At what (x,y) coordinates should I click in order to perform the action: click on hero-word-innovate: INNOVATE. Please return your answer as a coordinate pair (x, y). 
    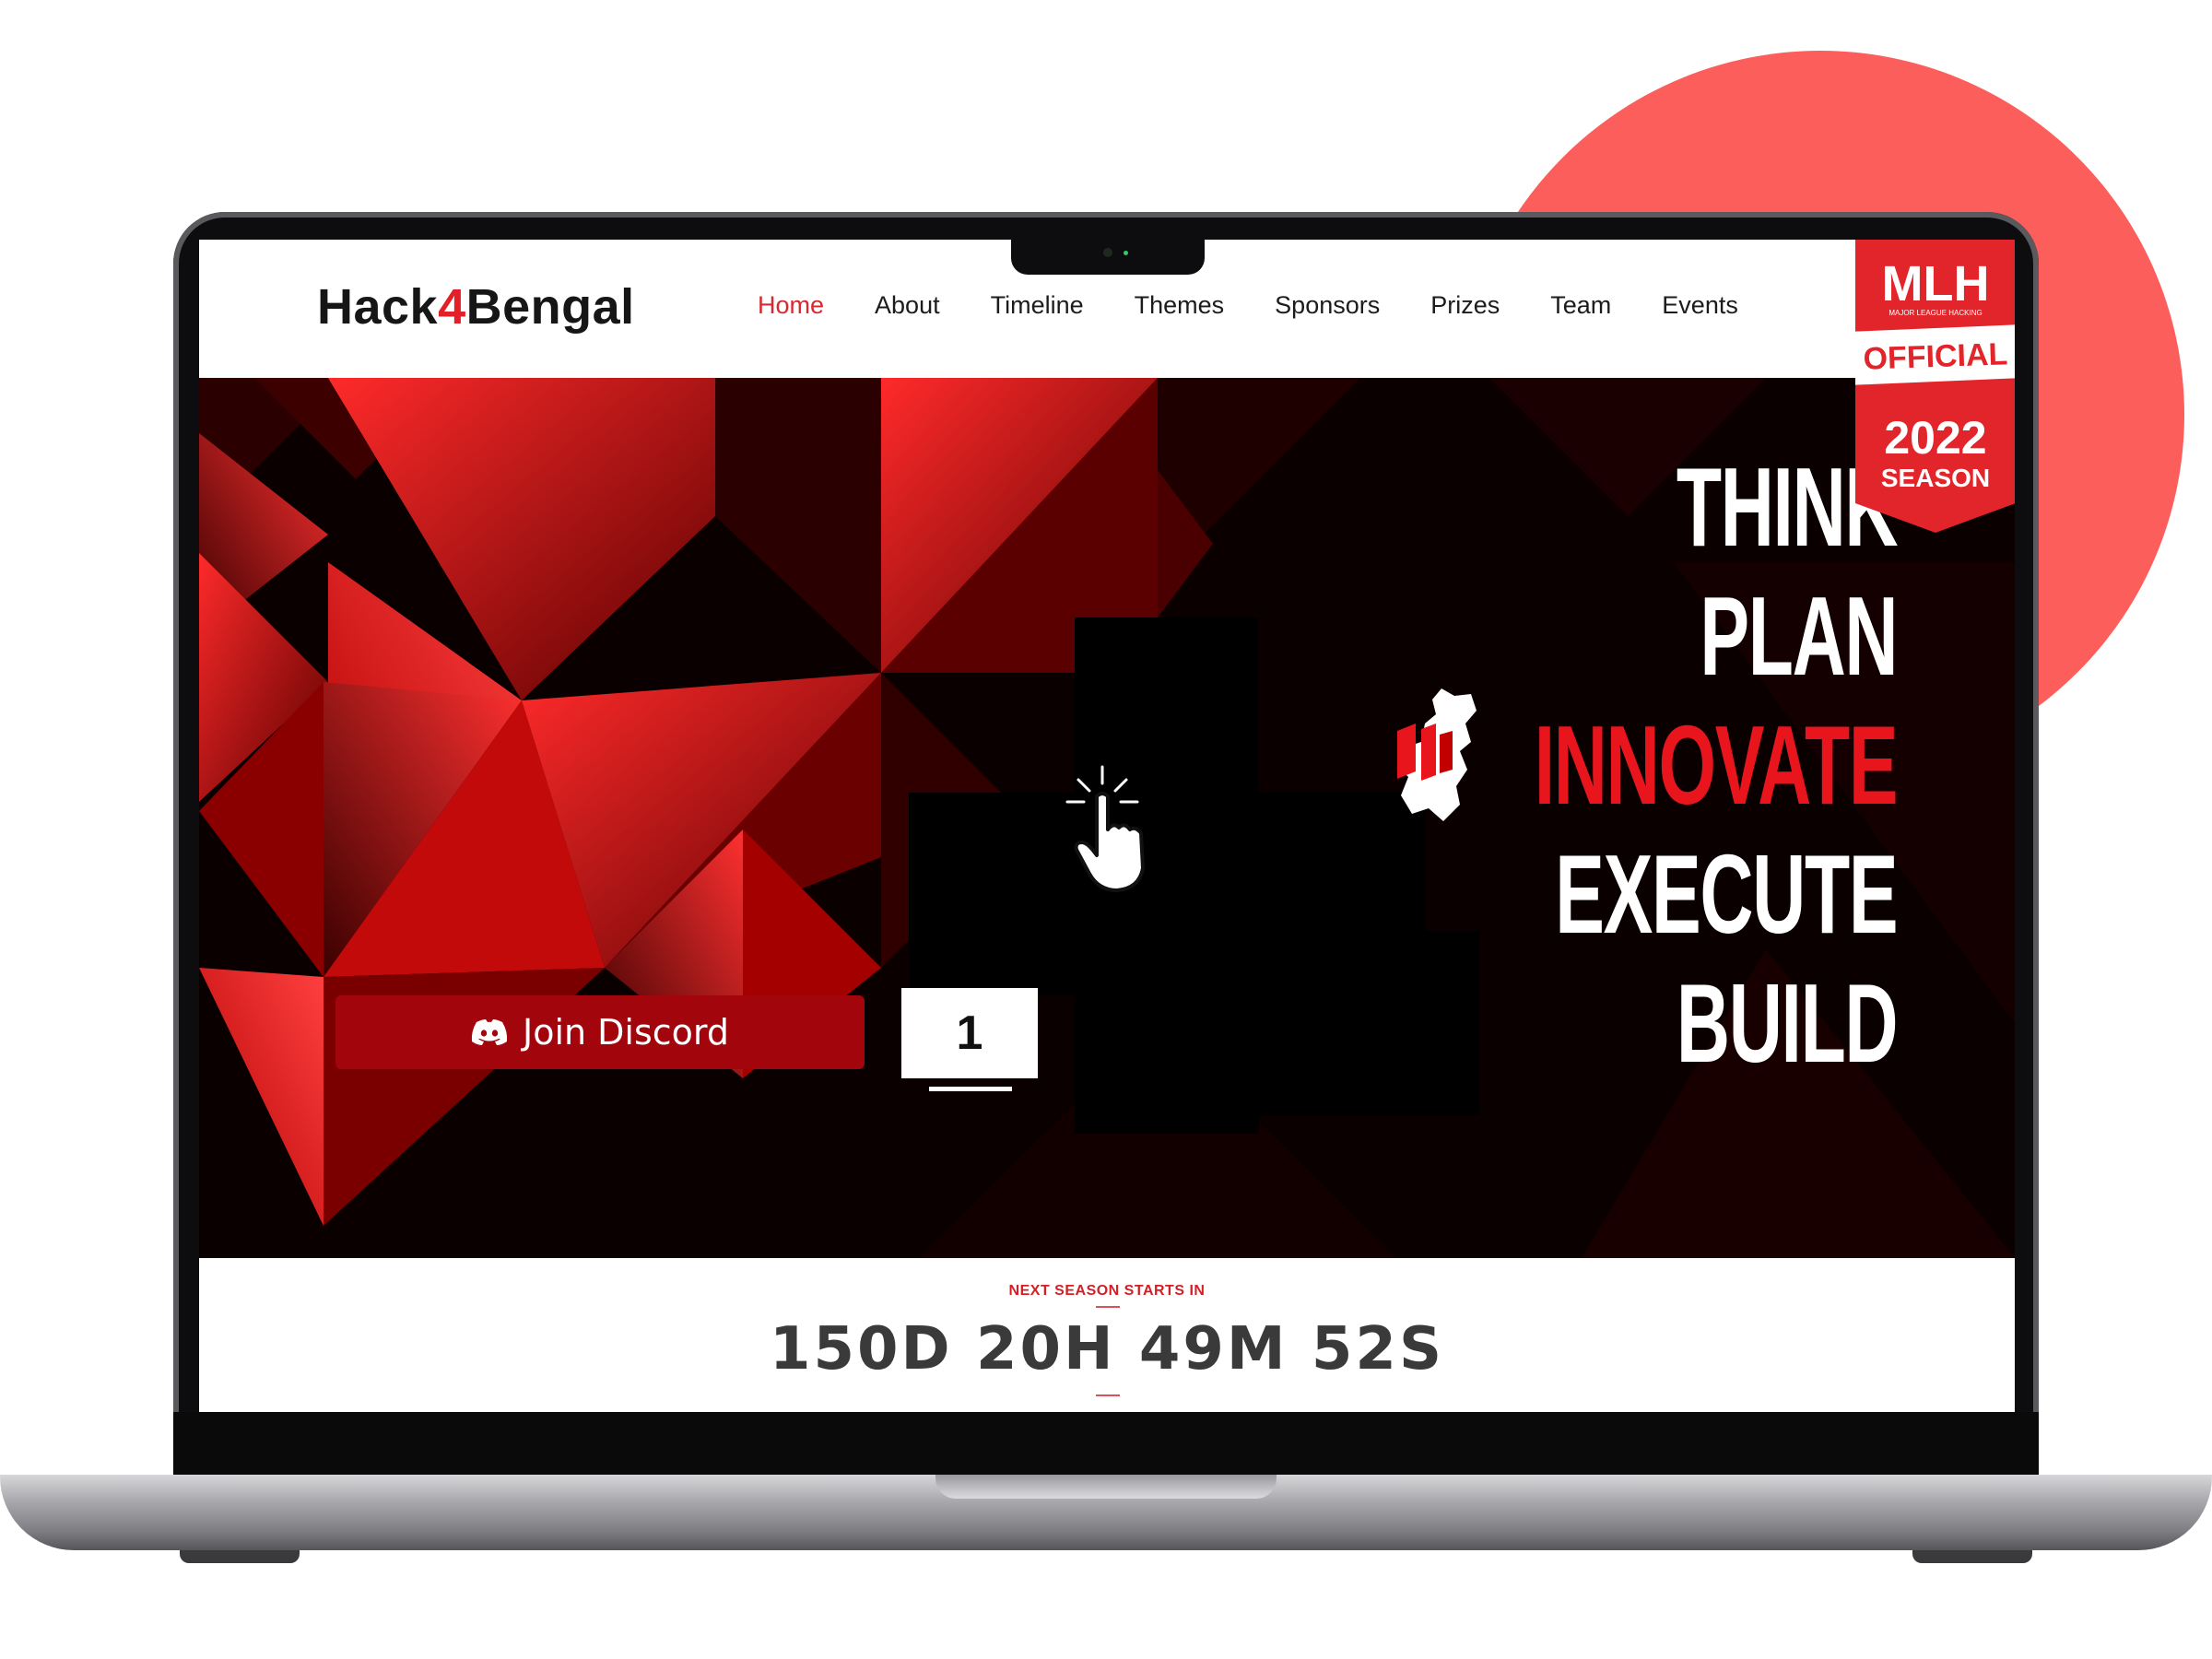
    Looking at the image, I should click on (1716, 765).